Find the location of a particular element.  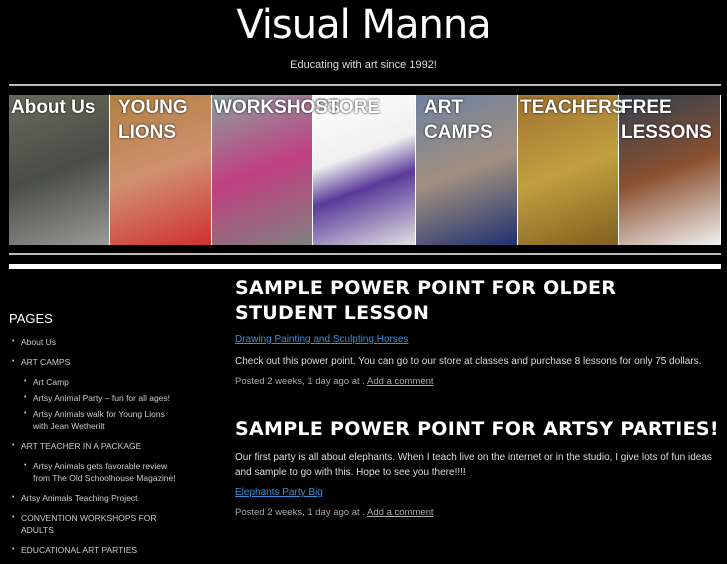

nav-label: TEACHERS is located at coordinates (572, 107).